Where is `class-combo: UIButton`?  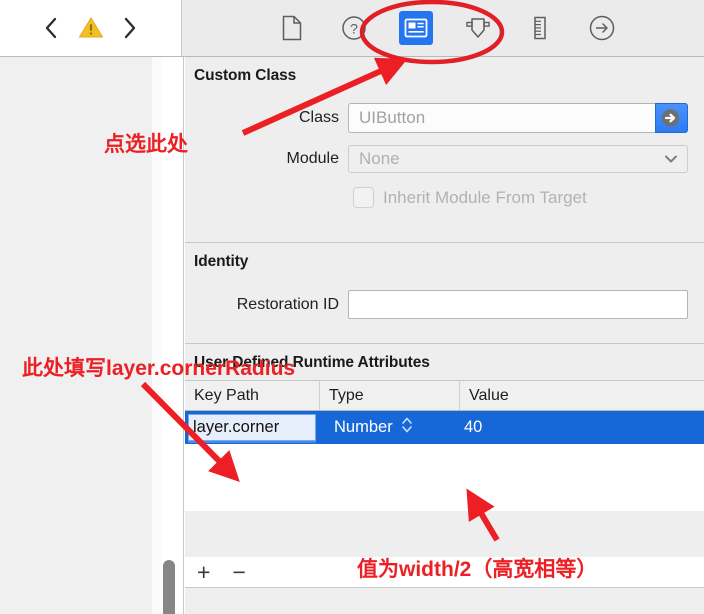
class-combo: UIButton is located at coordinates (518, 118).